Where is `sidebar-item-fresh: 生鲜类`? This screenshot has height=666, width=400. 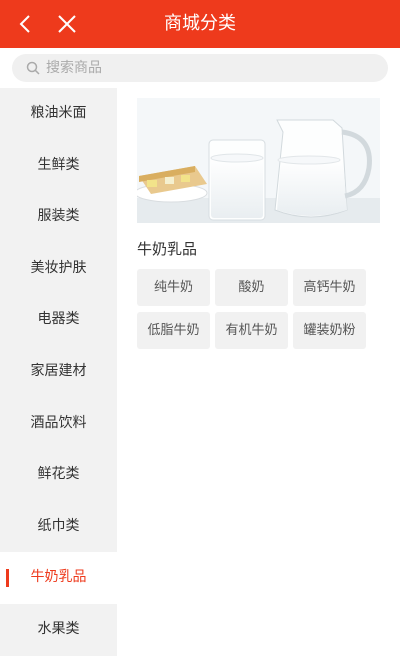 sidebar-item-fresh: 生鲜类 is located at coordinates (58, 166).